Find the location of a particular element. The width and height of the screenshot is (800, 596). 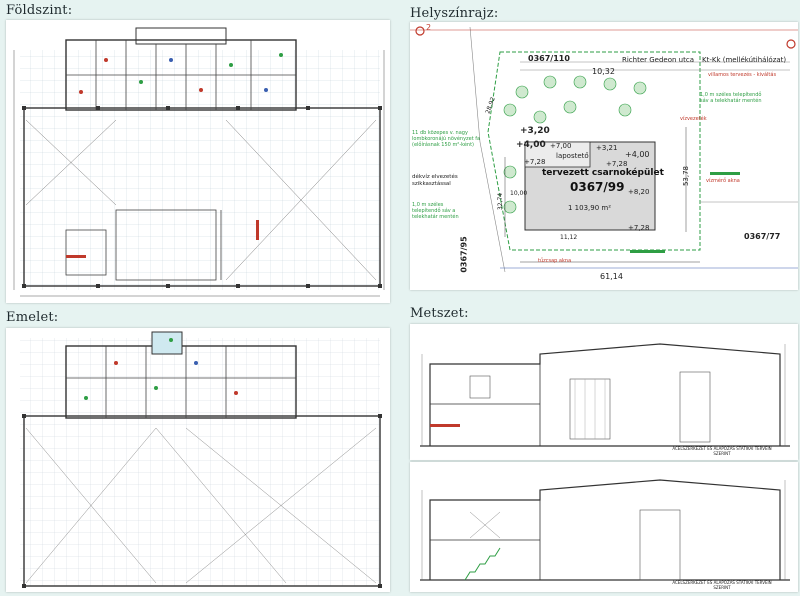

dim-height: 10,32 is located at coordinates (603, 71).